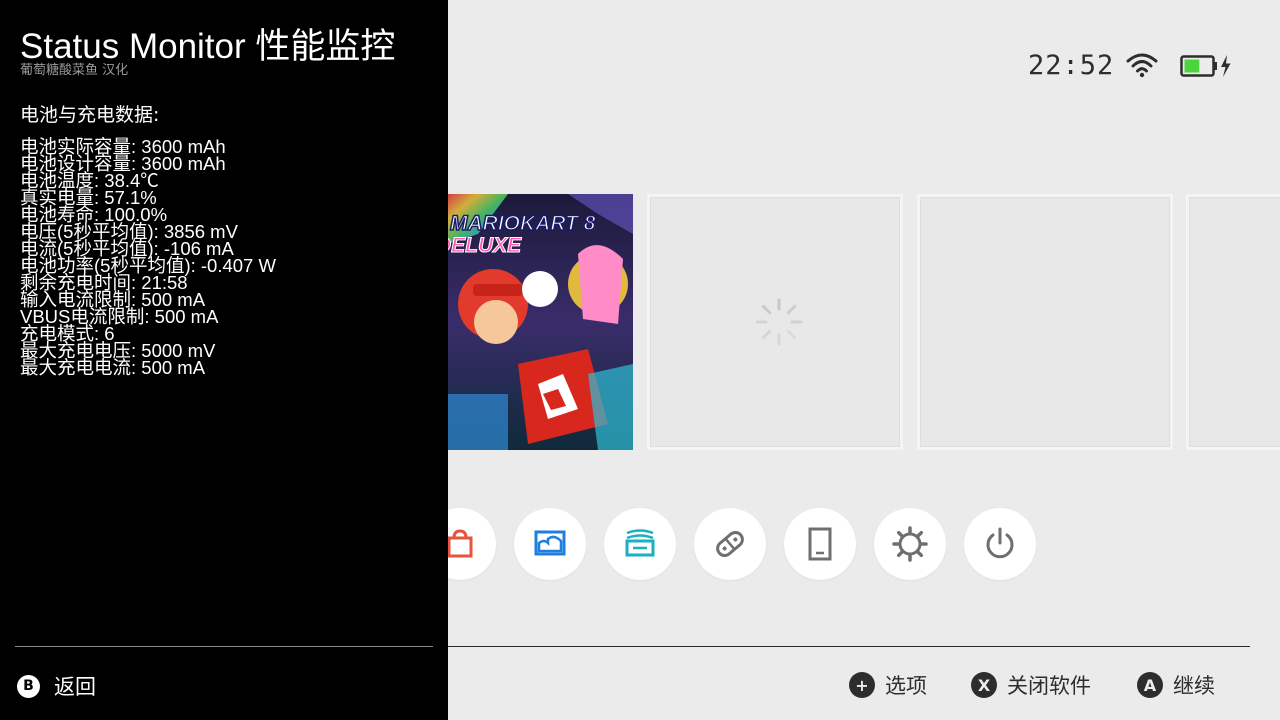 This screenshot has width=1280, height=720. Describe the element at coordinates (113, 367) in the screenshot. I see `stat-max-charge-current: 最大充电电流: 500 mA` at that location.